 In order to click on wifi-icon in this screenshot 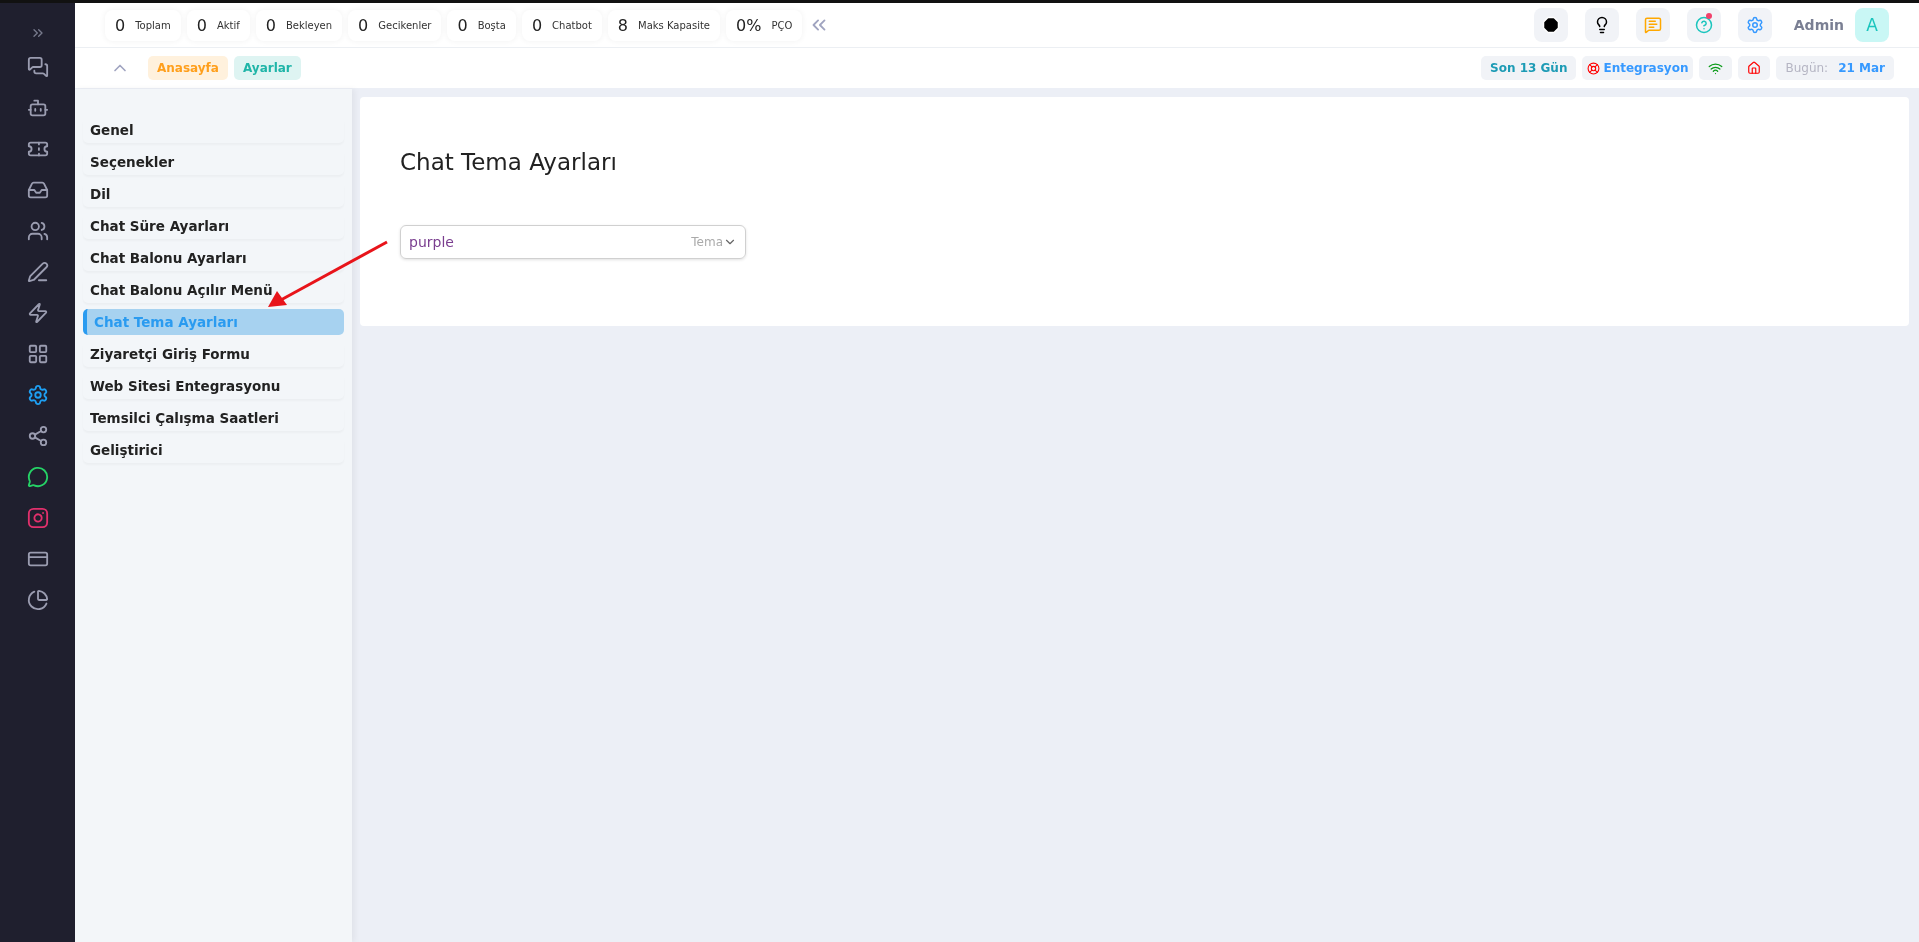, I will do `click(1716, 68)`.